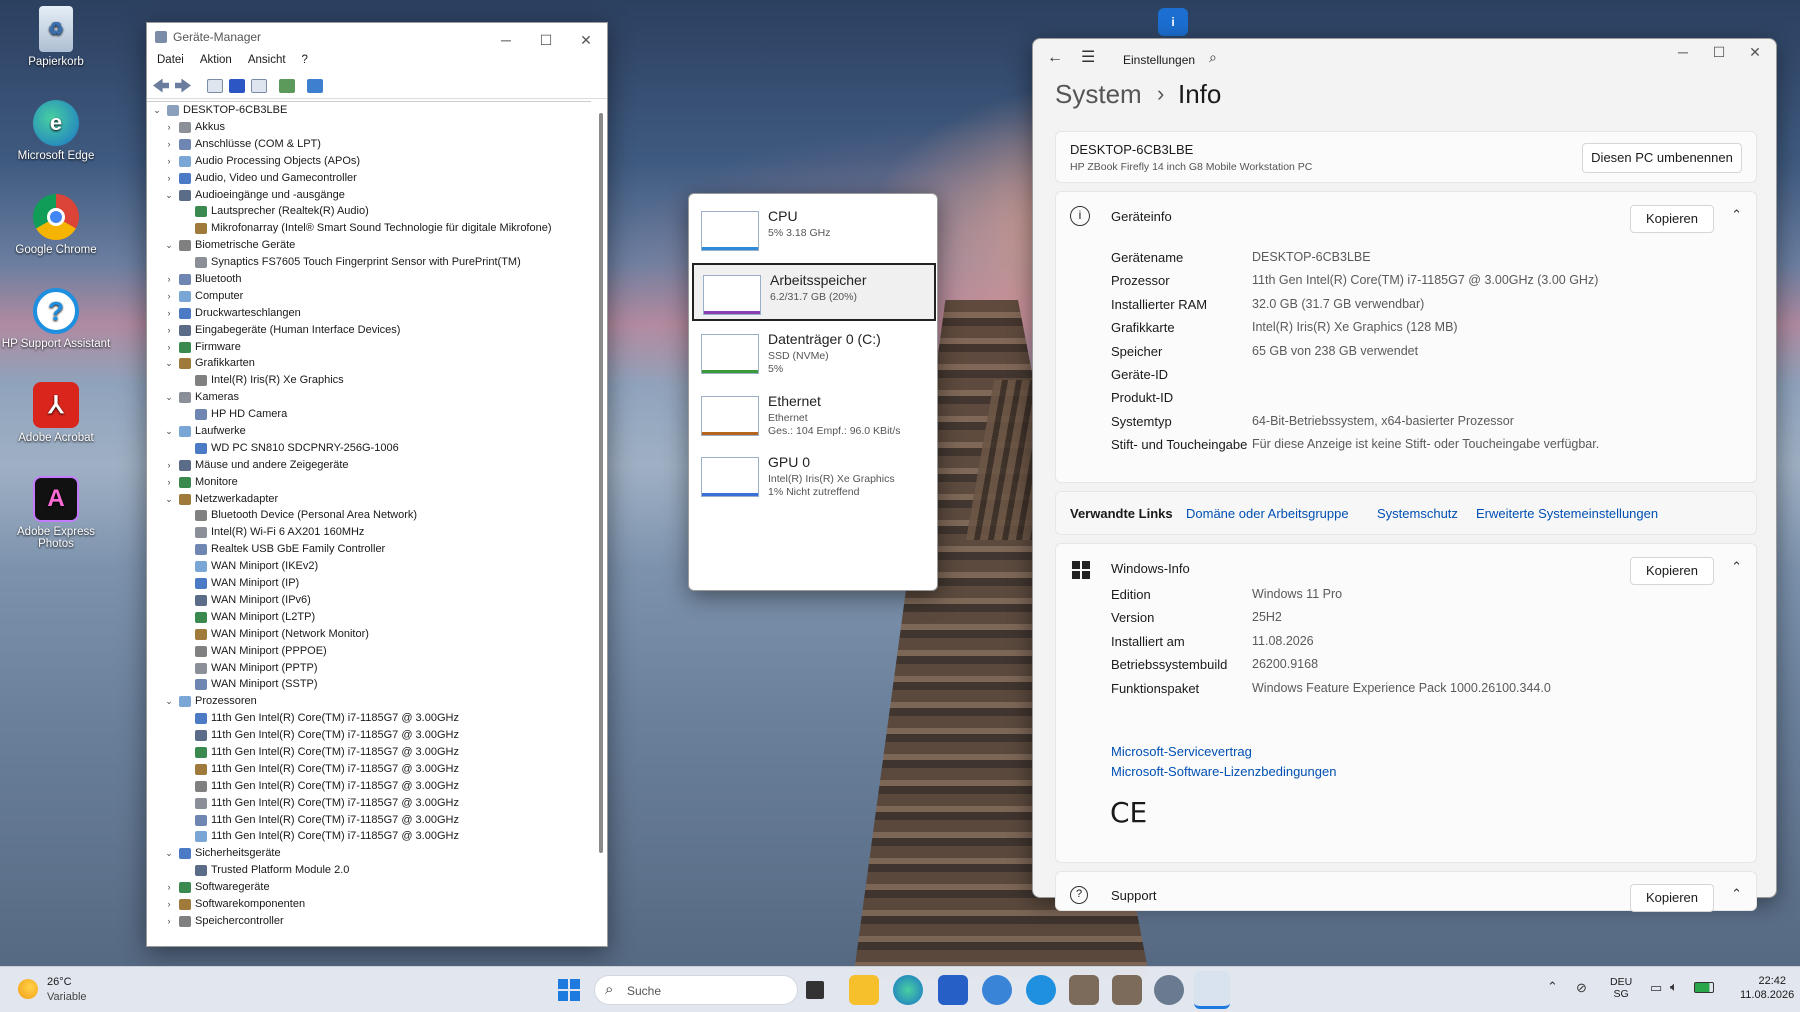  What do you see at coordinates (369, 870) in the screenshot?
I see `tree-device: Trusted Platform Module 2.0` at bounding box center [369, 870].